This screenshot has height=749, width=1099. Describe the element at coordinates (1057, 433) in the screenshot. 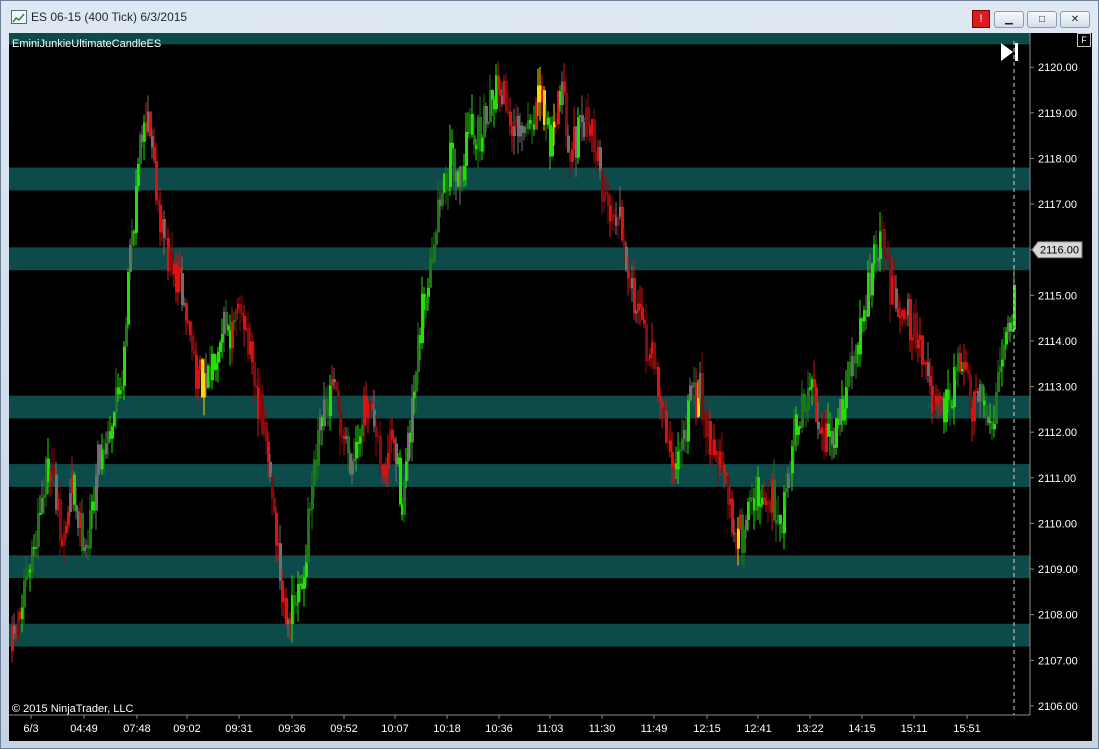

I see `price-tick-label: 2112.00` at that location.